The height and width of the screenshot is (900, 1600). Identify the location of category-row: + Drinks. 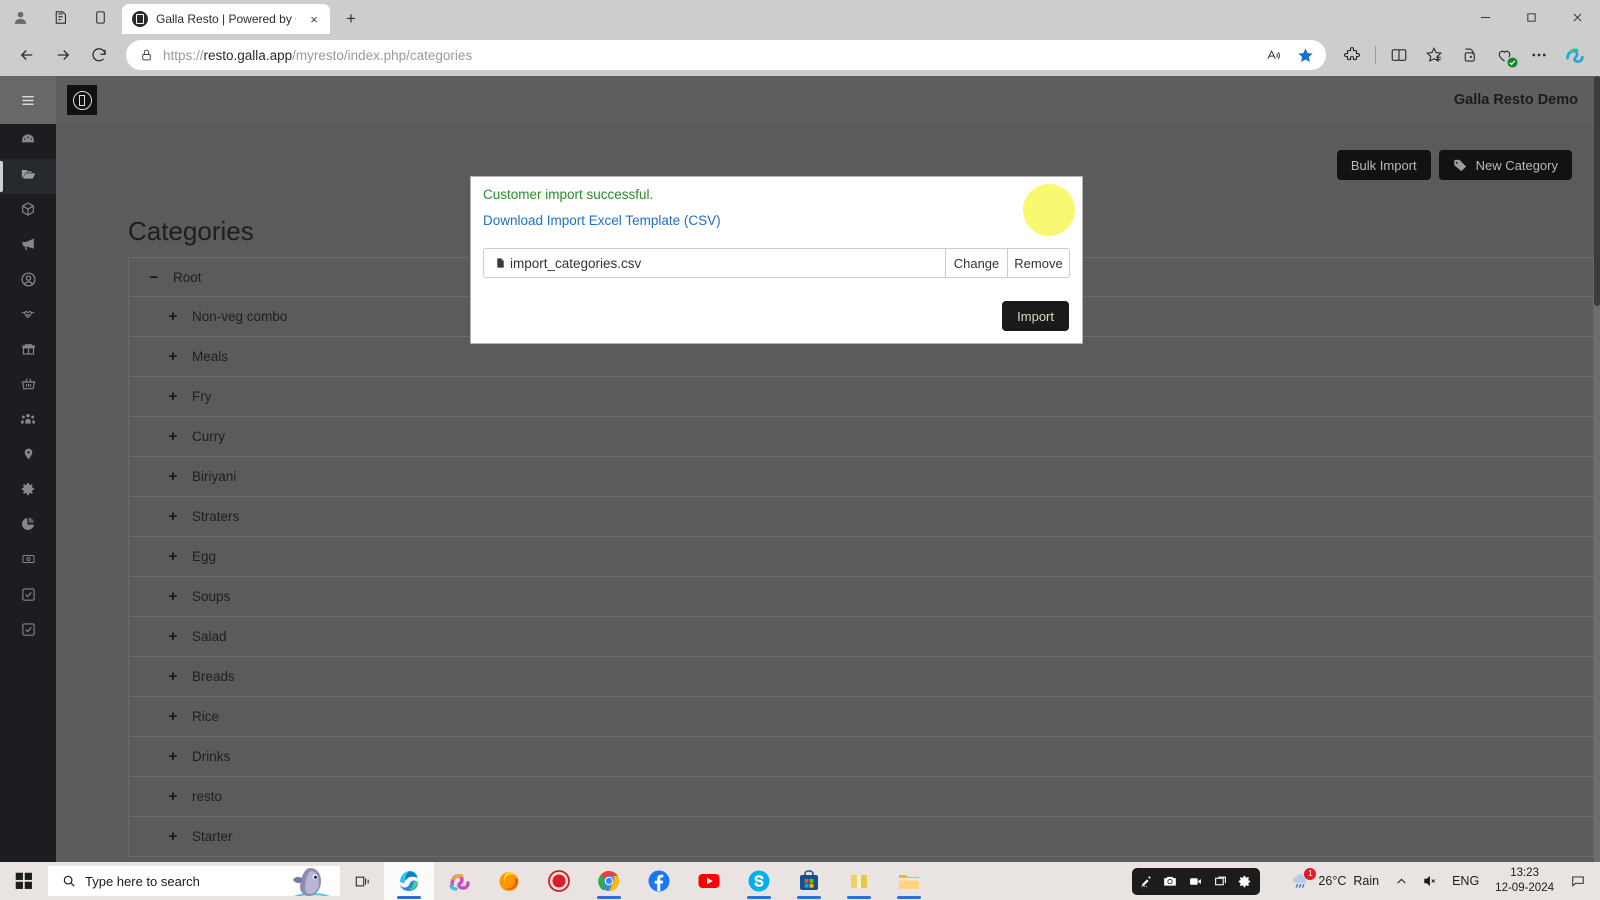
(861, 757).